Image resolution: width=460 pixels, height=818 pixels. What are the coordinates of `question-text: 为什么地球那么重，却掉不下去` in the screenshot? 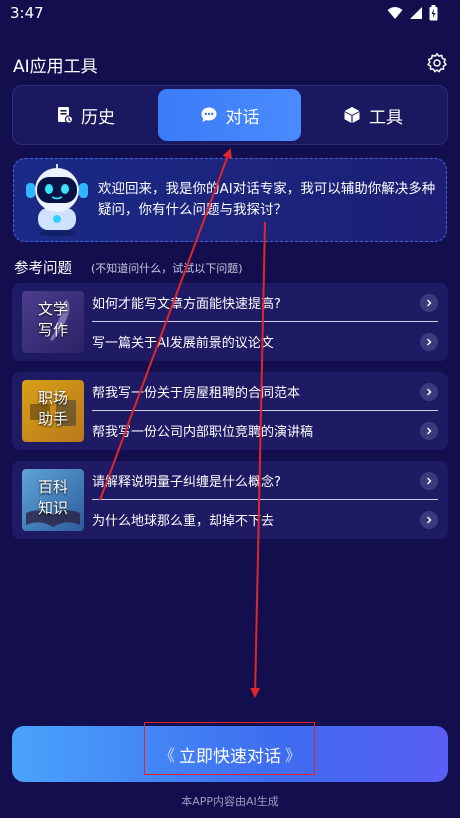 It's located at (183, 521).